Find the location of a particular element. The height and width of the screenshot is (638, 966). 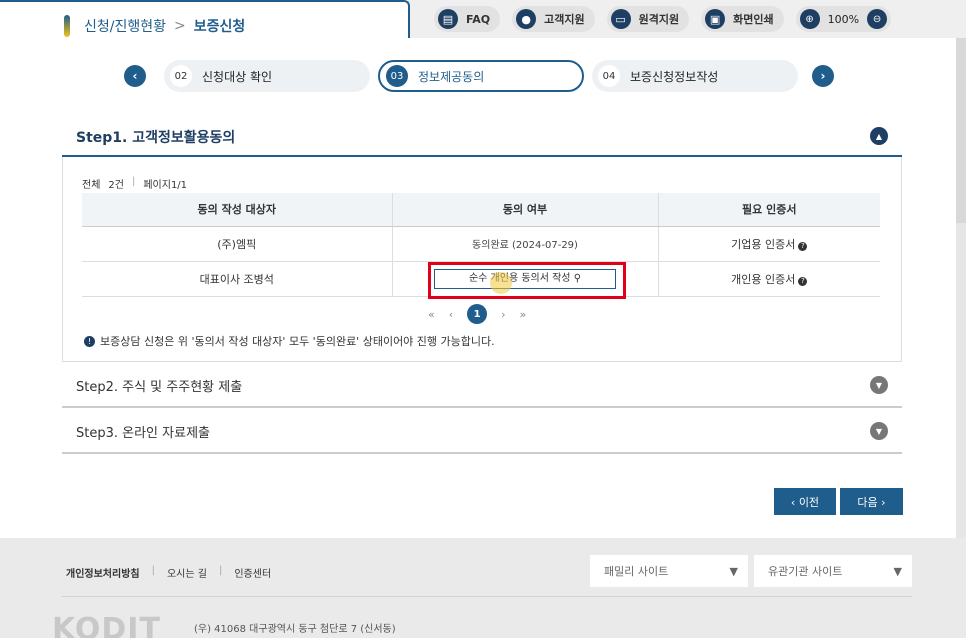

family-site-select: 패밀리 사이트 ▼ is located at coordinates (669, 571).